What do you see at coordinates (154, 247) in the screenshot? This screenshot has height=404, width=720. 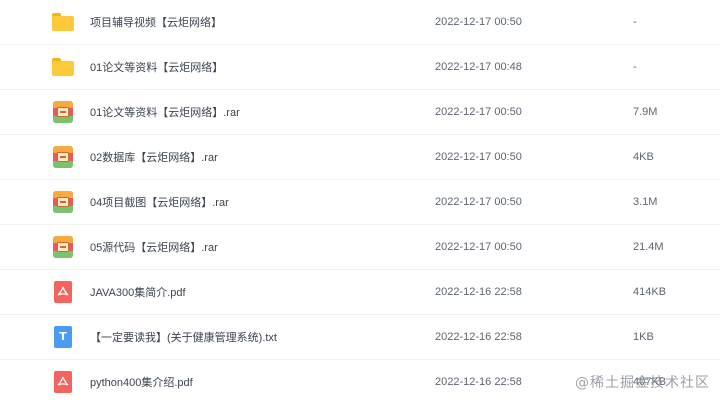 I see `file-name: 05源代码【云炬网络】.rar` at bounding box center [154, 247].